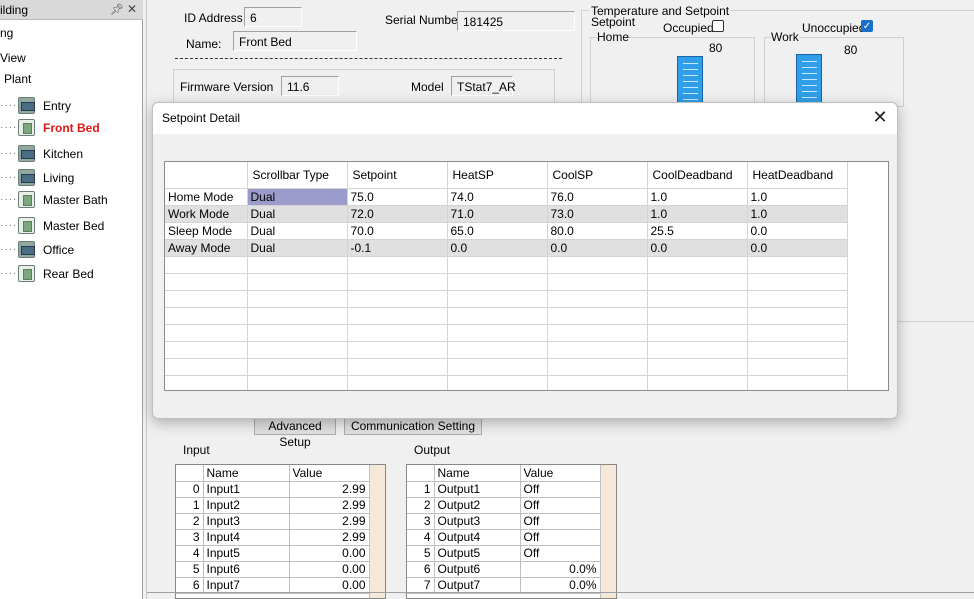  Describe the element at coordinates (597, 231) in the screenshot. I see `detail-value-cell: 80.0` at that location.